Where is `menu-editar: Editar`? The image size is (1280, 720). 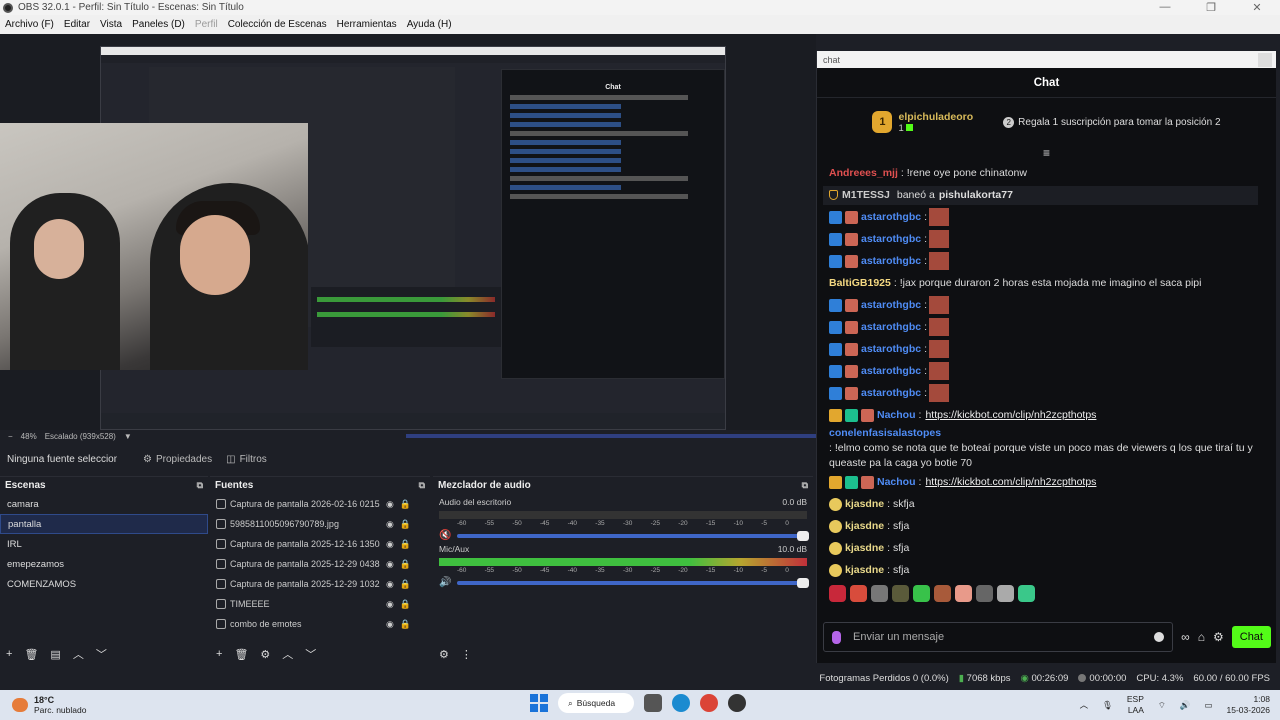
menu-editar: Editar is located at coordinates (77, 24).